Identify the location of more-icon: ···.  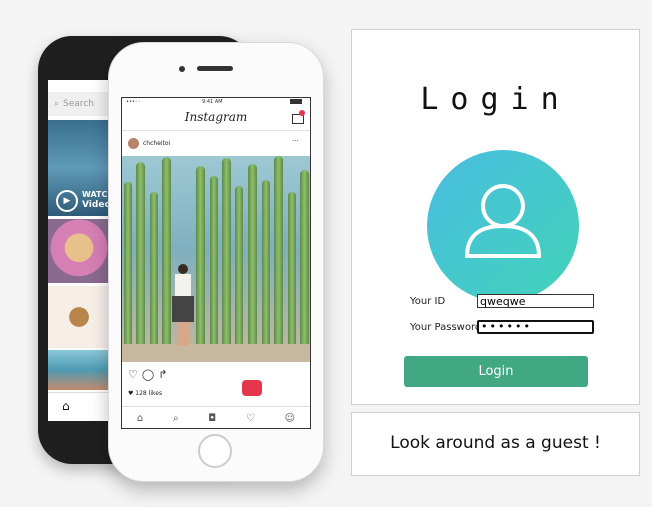
(295, 141).